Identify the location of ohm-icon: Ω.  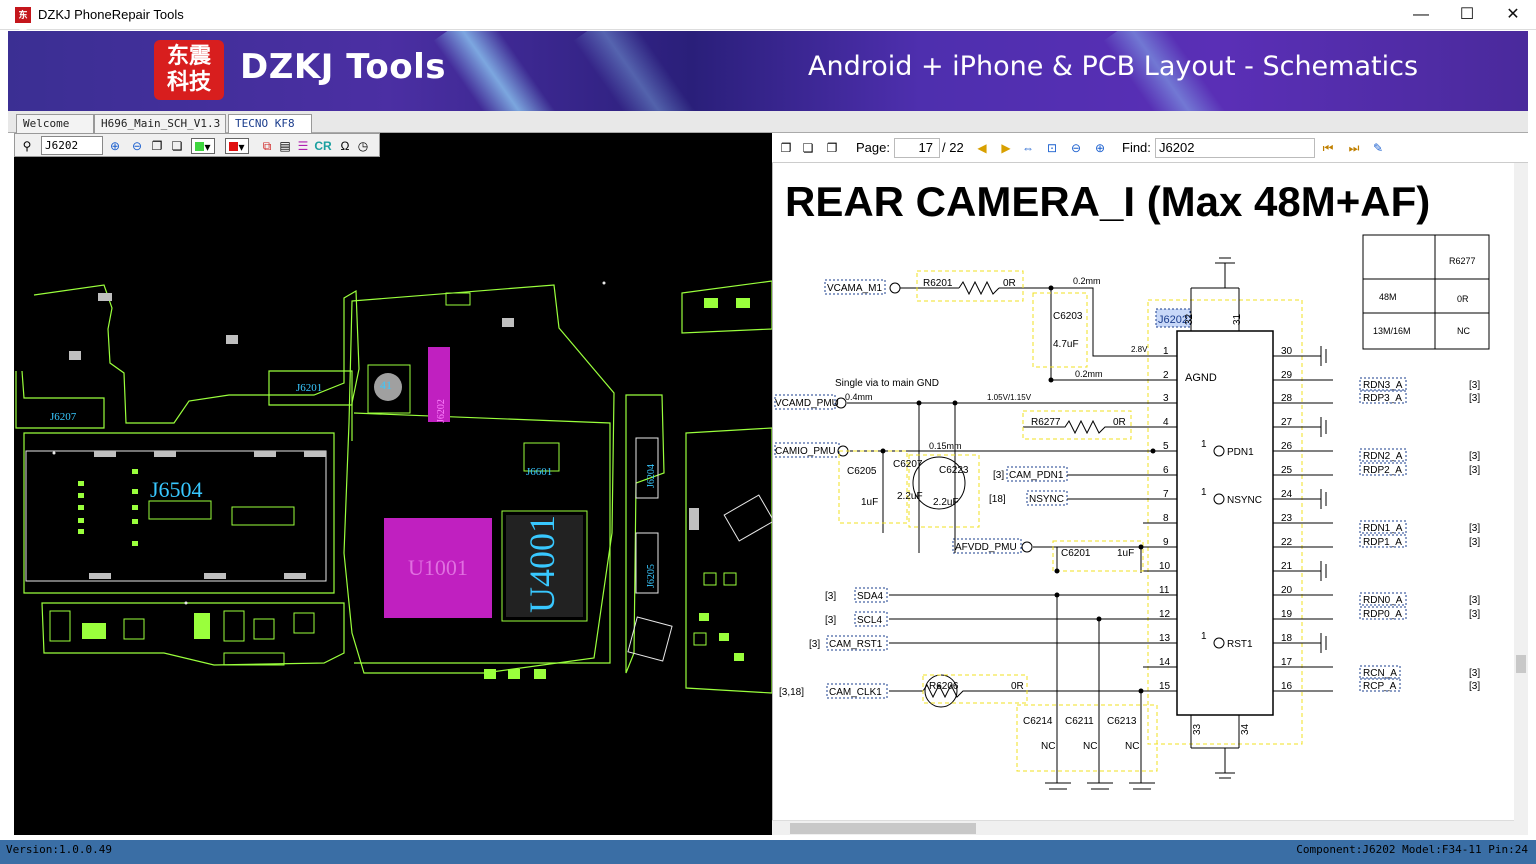
(345, 146).